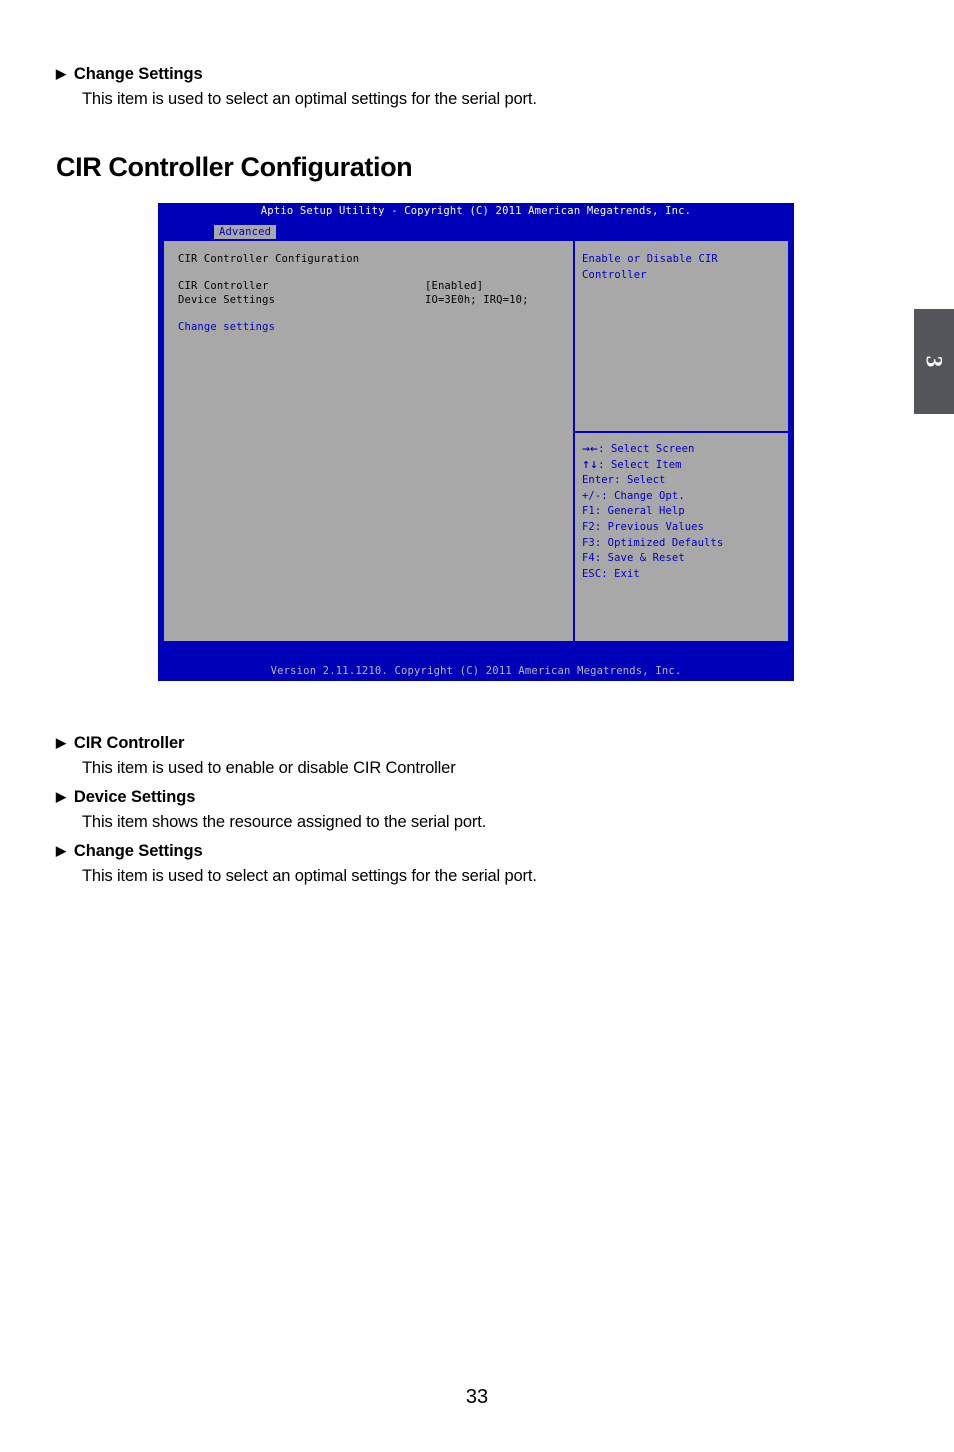  I want to click on chapter-tab: 3, so click(934, 361).